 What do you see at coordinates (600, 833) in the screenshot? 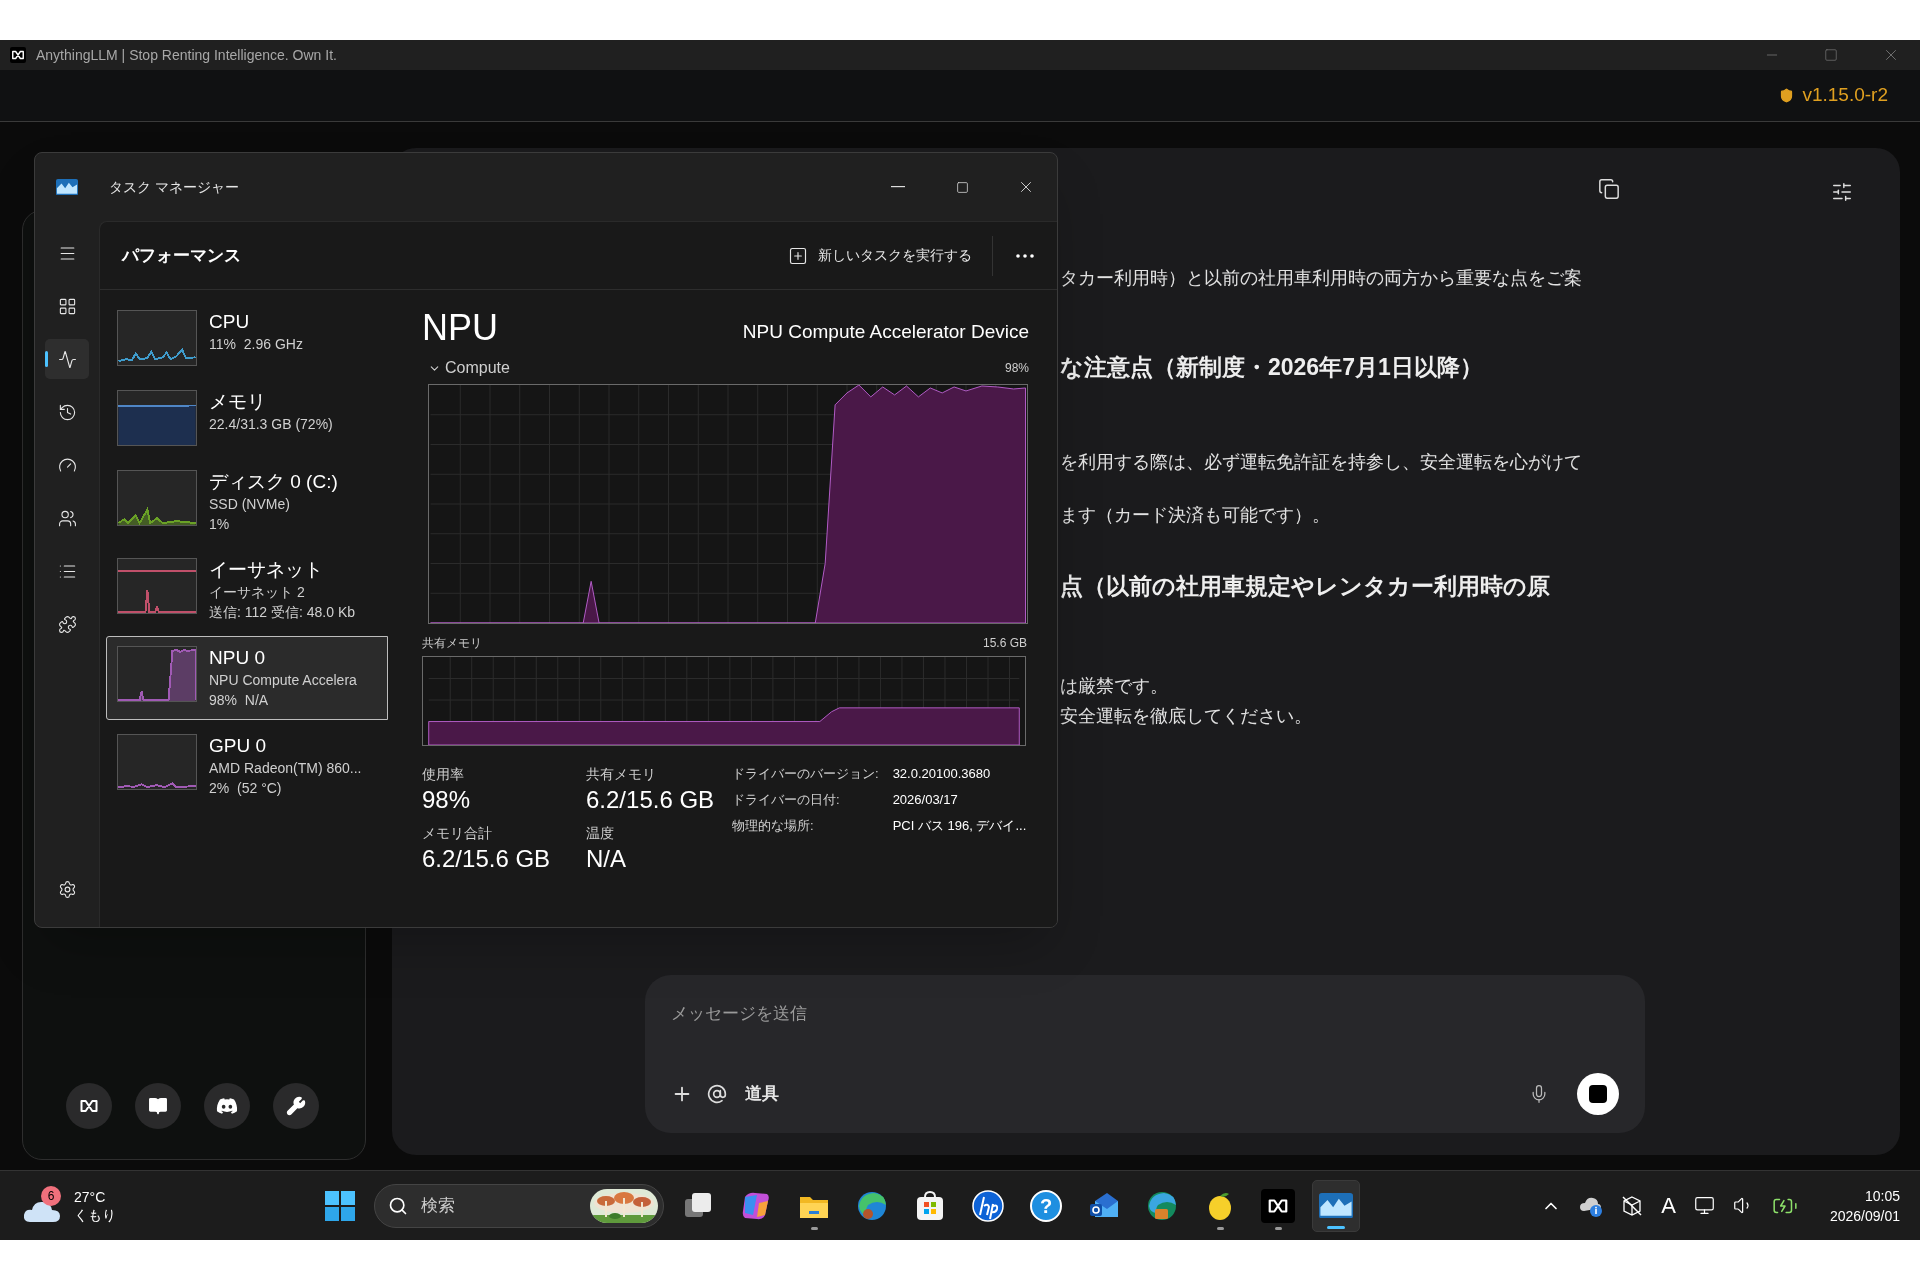
I see `stat-label: 温度` at bounding box center [600, 833].